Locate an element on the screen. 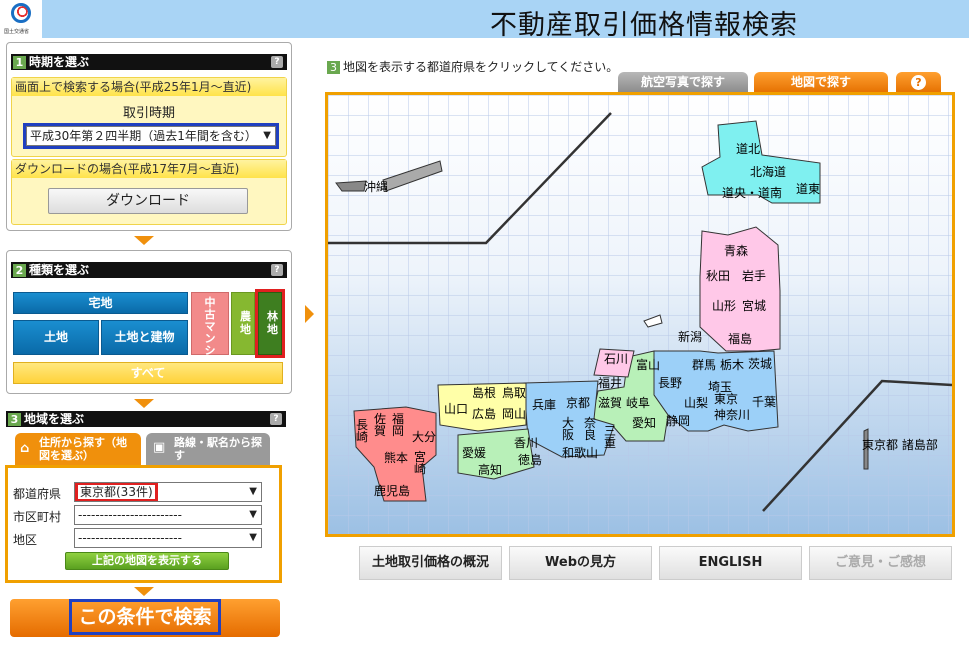 This screenshot has width=969, height=654. type-used-mansion-button: 中古マンション等 is located at coordinates (210, 342).